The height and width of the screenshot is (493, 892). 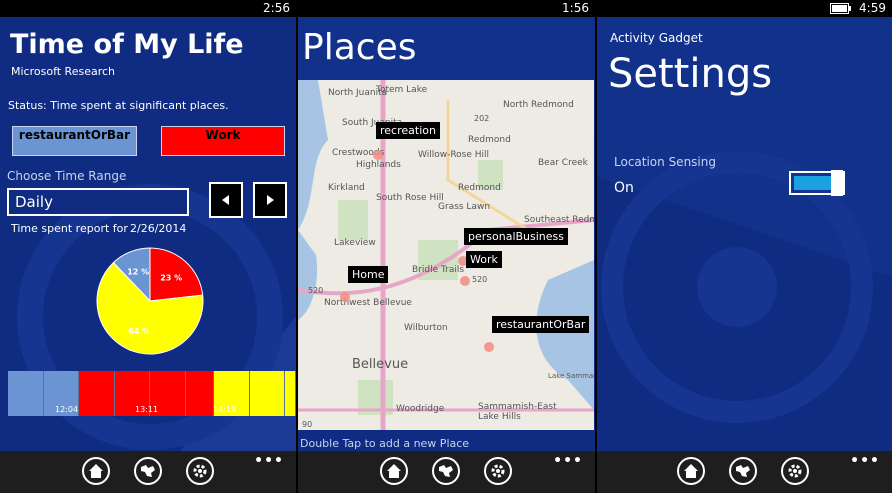 What do you see at coordinates (69, 228) in the screenshot?
I see `report-label: Time spent report for` at bounding box center [69, 228].